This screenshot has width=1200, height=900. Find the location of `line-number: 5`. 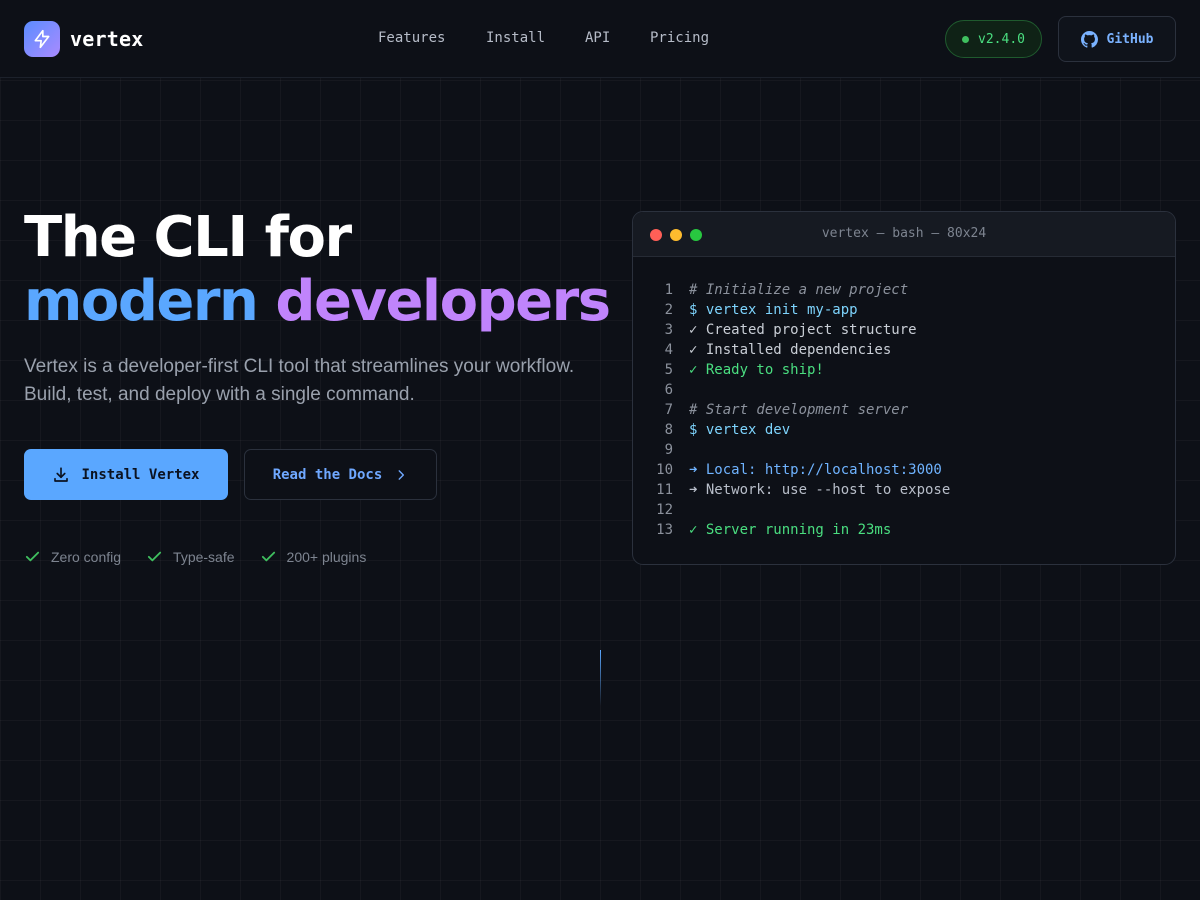

line-number: 5 is located at coordinates (668, 370).